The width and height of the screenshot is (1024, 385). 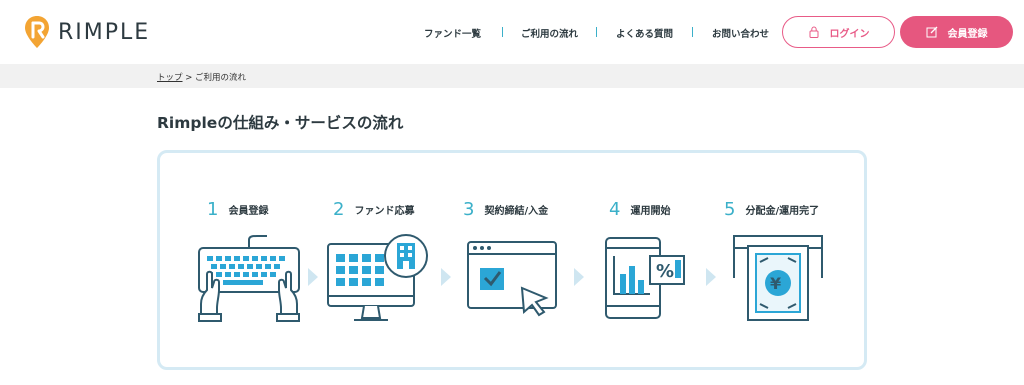 I want to click on breadcrumb: トップ > ご利用の流れ, so click(x=201, y=77).